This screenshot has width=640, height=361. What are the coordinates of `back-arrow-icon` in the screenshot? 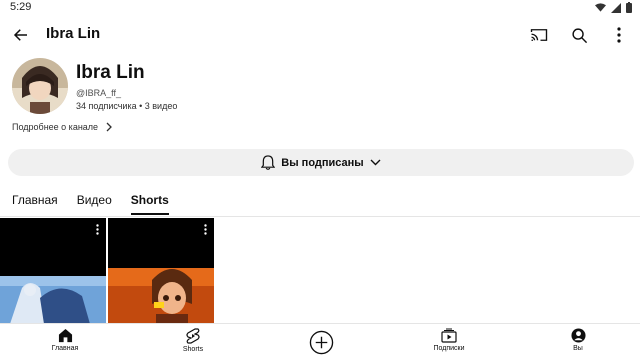 It's located at (20, 35).